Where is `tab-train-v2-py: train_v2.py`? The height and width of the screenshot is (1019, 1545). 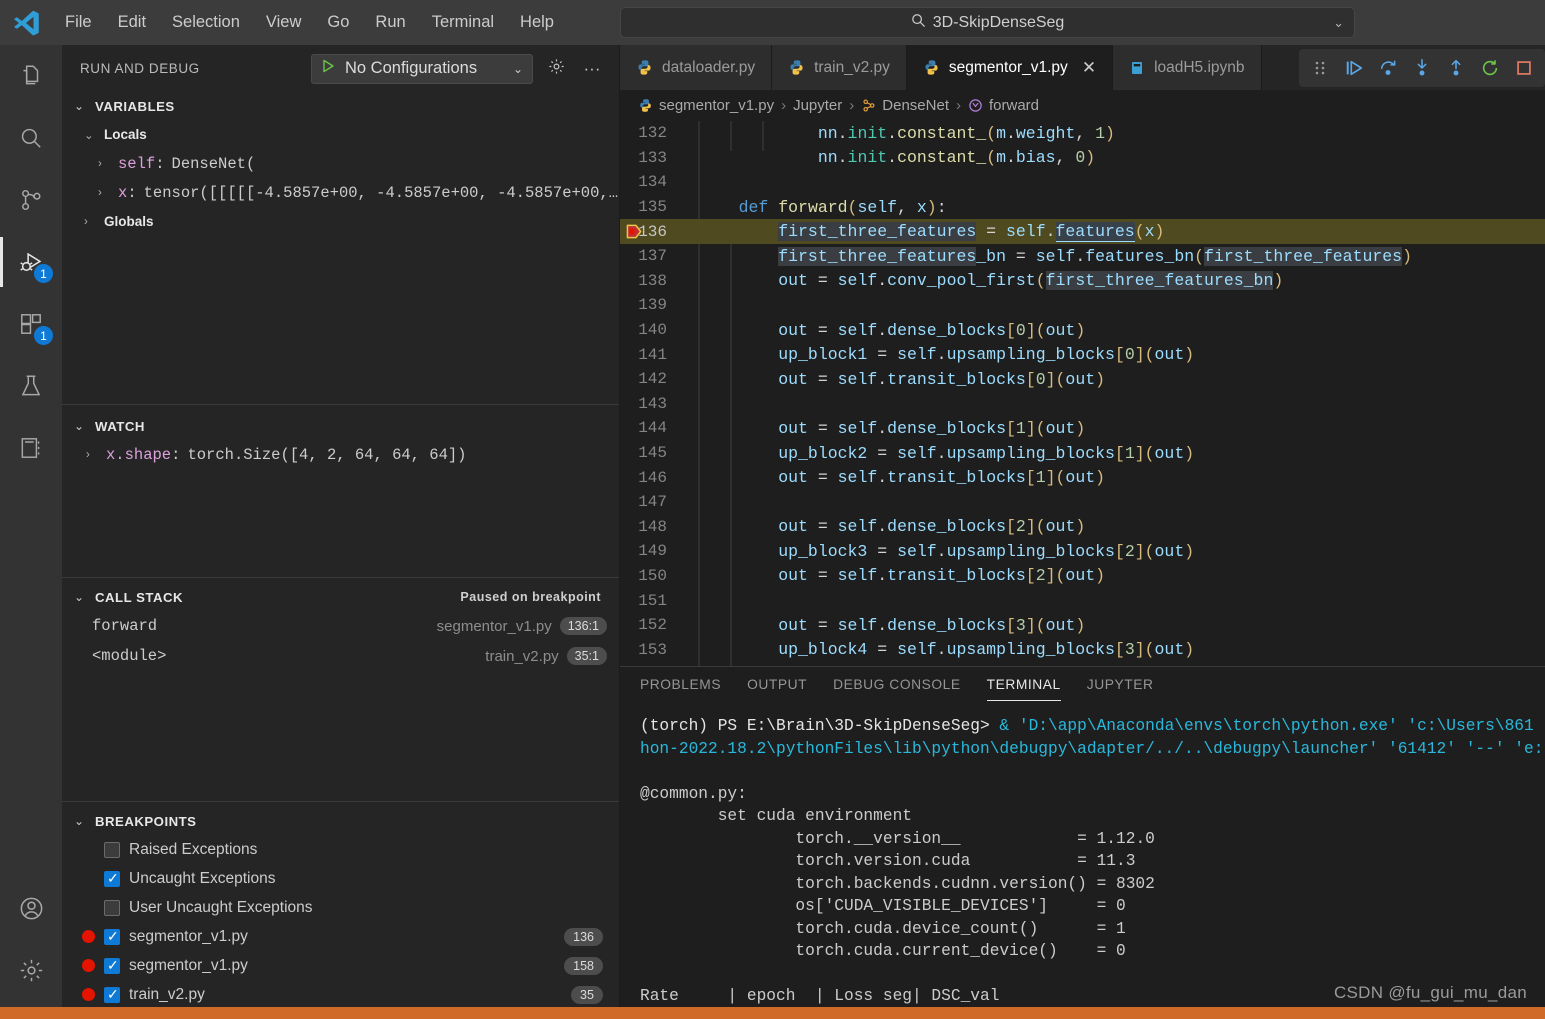 tab-train-v2-py: train_v2.py is located at coordinates (839, 67).